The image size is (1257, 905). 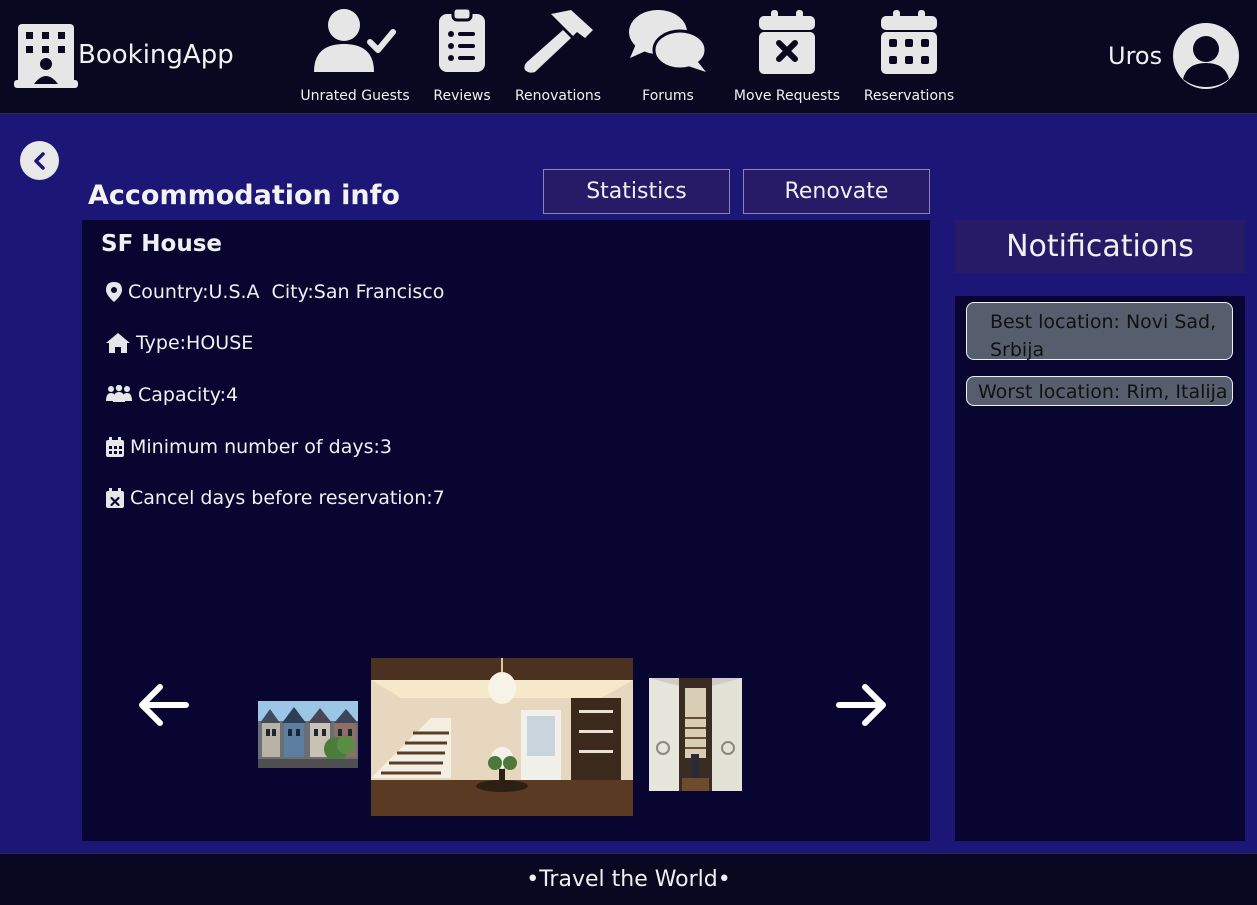 I want to click on location-row: Country:U.S.A City:San Francisco, so click(x=275, y=292).